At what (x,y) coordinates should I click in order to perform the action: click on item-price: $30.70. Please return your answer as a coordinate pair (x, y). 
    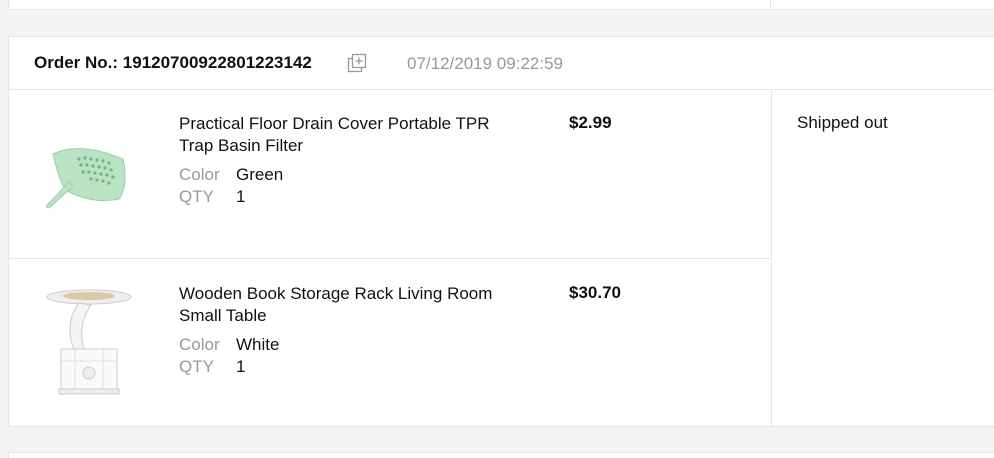
    Looking at the image, I should click on (595, 292).